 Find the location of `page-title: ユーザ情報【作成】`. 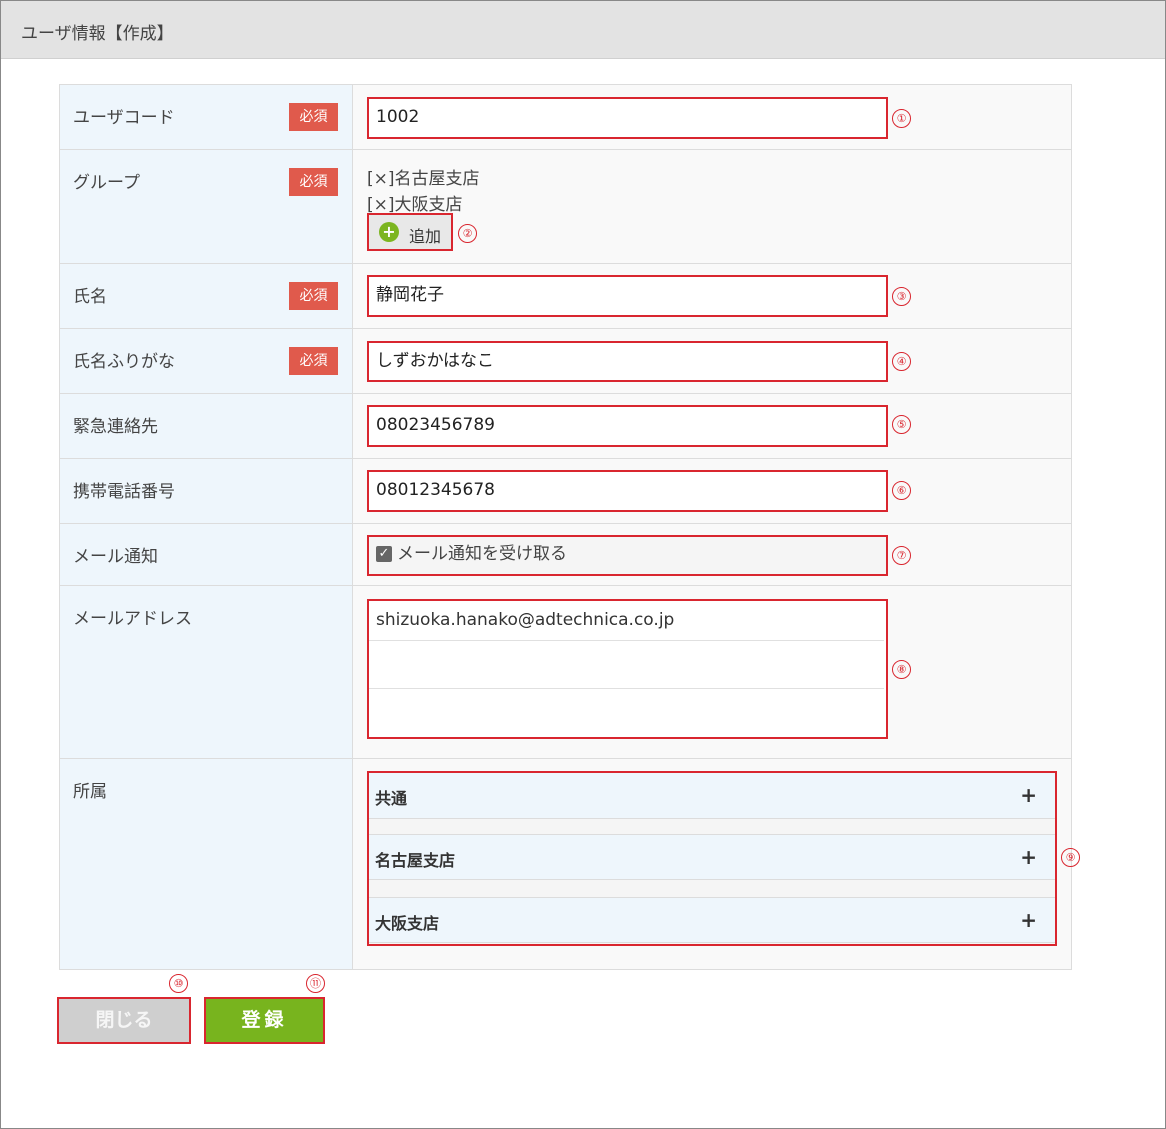

page-title: ユーザ情報【作成】 is located at coordinates (97, 34).